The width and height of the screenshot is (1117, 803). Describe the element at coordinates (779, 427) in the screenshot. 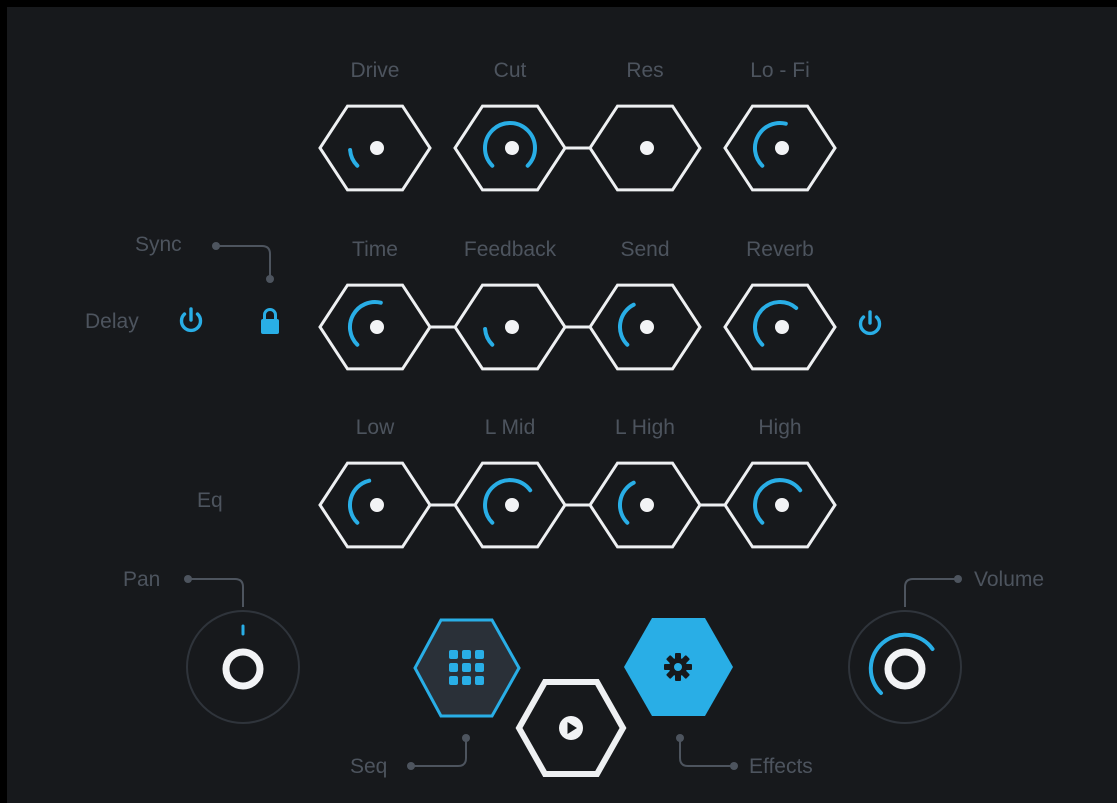

I see `knob-label: High` at that location.